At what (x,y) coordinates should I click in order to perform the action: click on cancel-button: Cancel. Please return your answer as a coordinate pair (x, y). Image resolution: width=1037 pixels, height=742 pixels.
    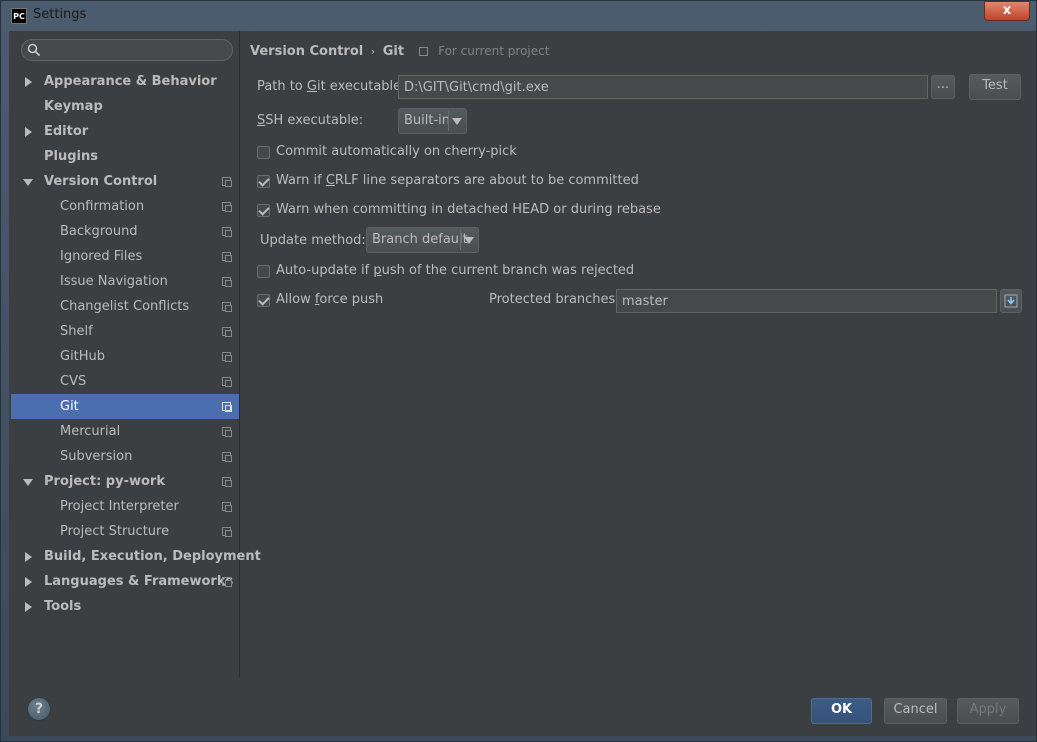
    Looking at the image, I should click on (915, 711).